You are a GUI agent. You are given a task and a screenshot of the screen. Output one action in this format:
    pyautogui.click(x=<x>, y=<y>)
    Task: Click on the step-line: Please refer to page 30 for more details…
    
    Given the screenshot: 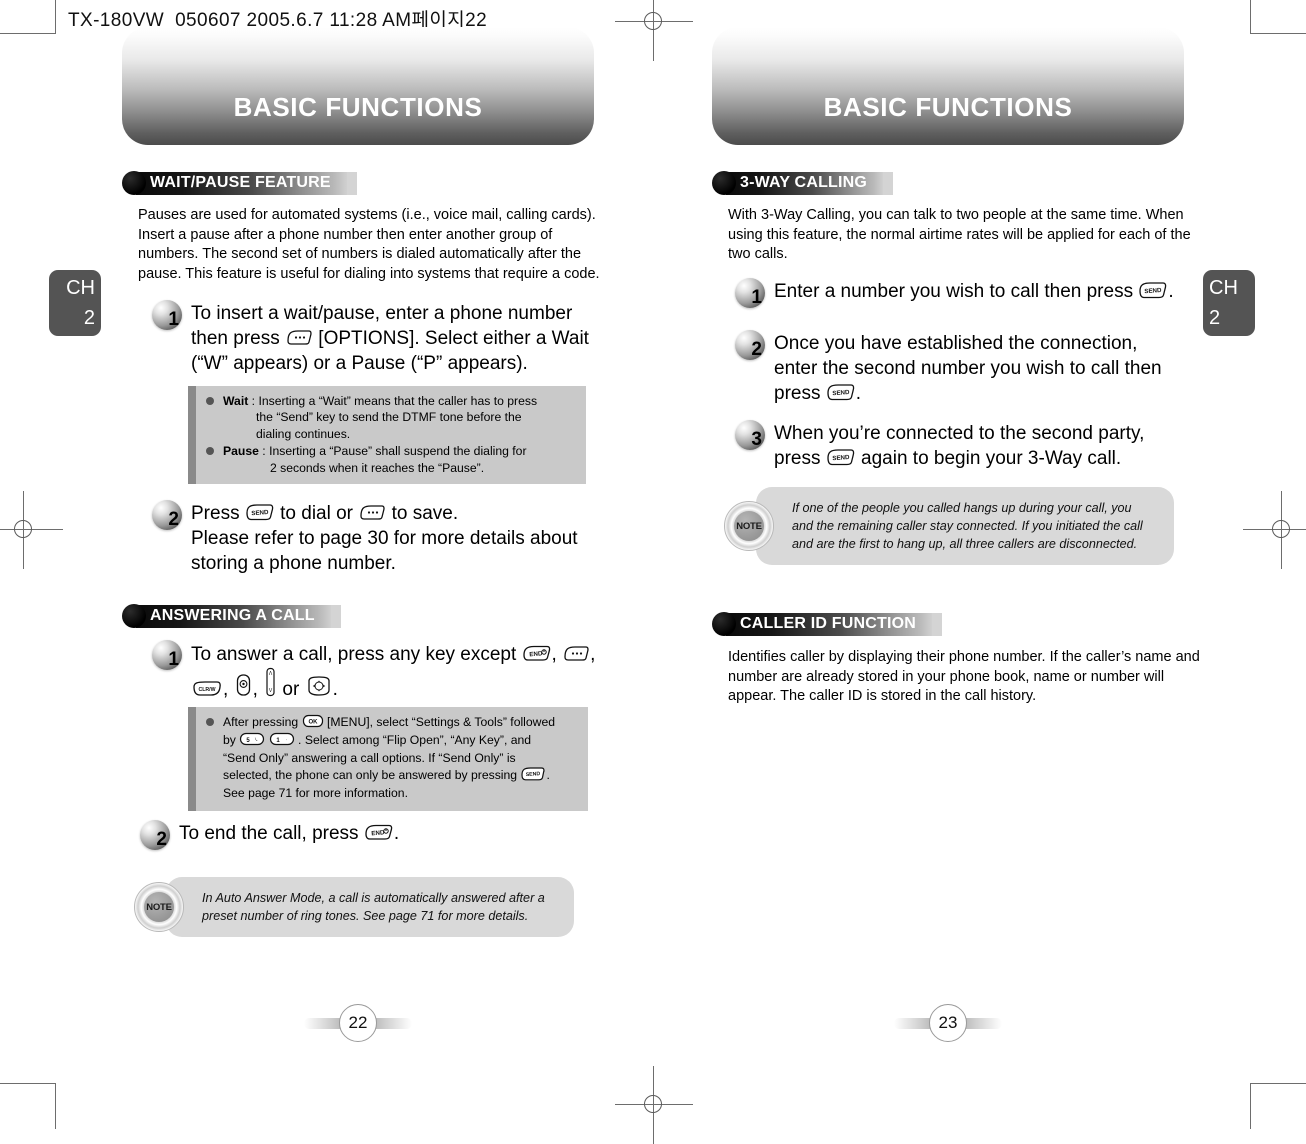 What is the action you would take?
    pyautogui.click(x=384, y=538)
    